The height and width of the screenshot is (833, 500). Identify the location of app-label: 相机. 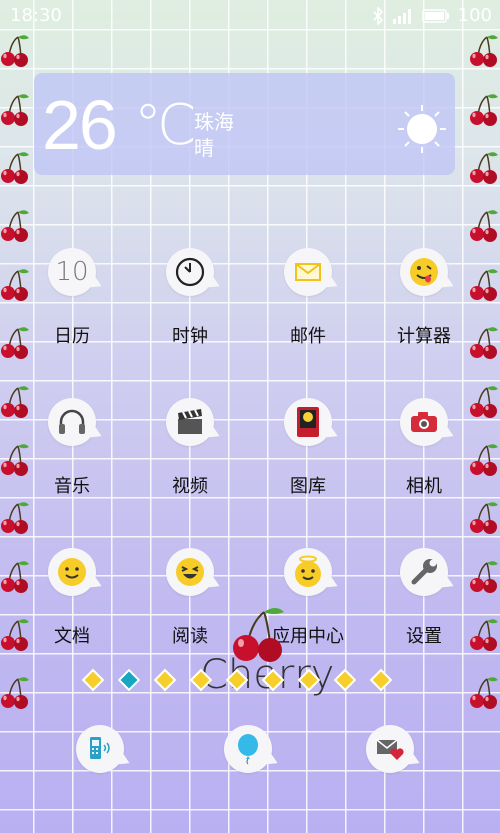
(424, 486).